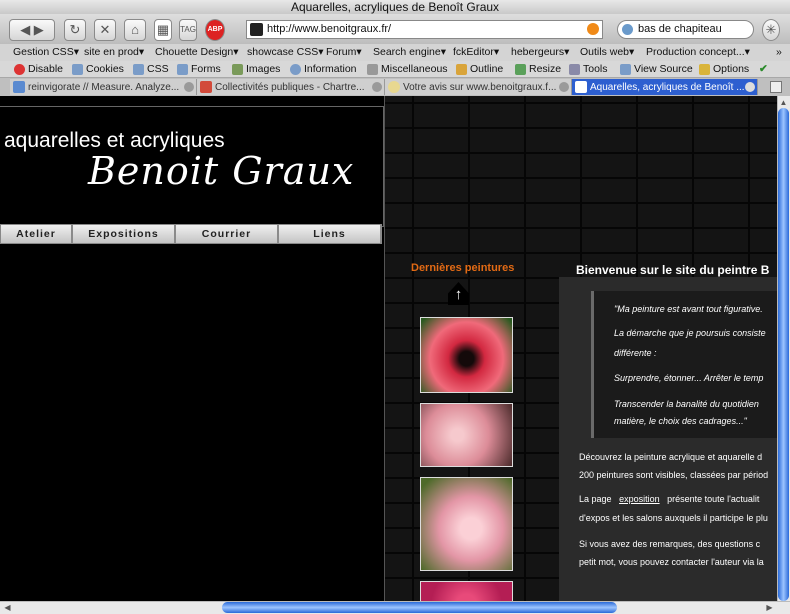  What do you see at coordinates (656, 69) in the screenshot?
I see `wd-view-source: View Source` at bounding box center [656, 69].